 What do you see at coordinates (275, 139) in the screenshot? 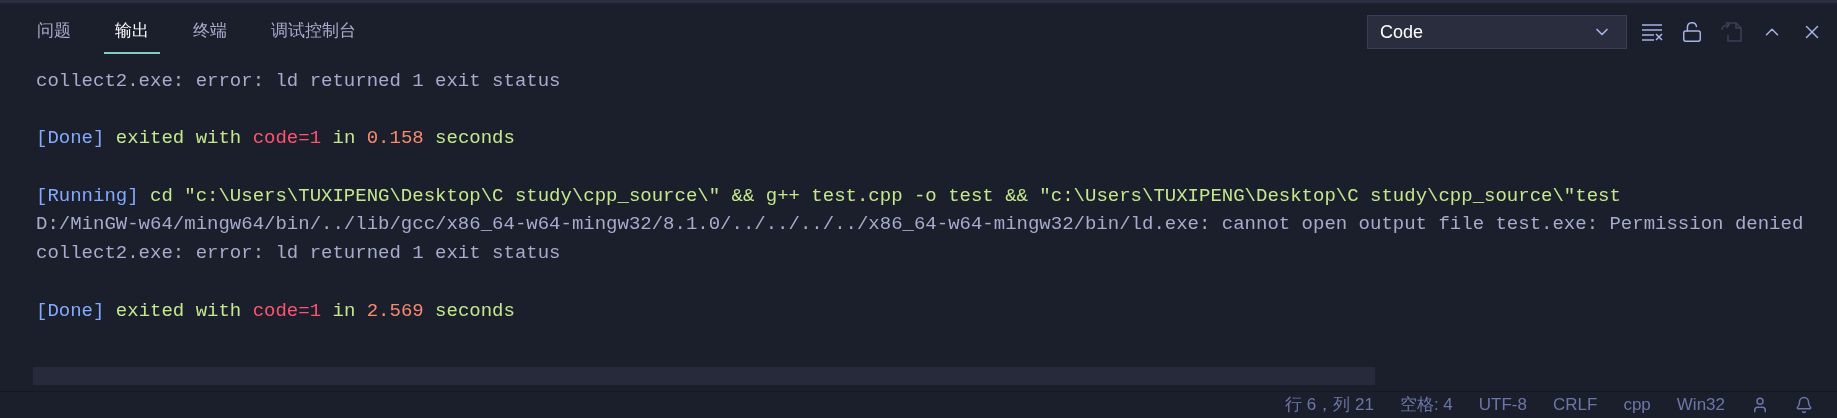
I see `output-line: [Done] exited with code=1 in 0.158 seconds` at bounding box center [275, 139].